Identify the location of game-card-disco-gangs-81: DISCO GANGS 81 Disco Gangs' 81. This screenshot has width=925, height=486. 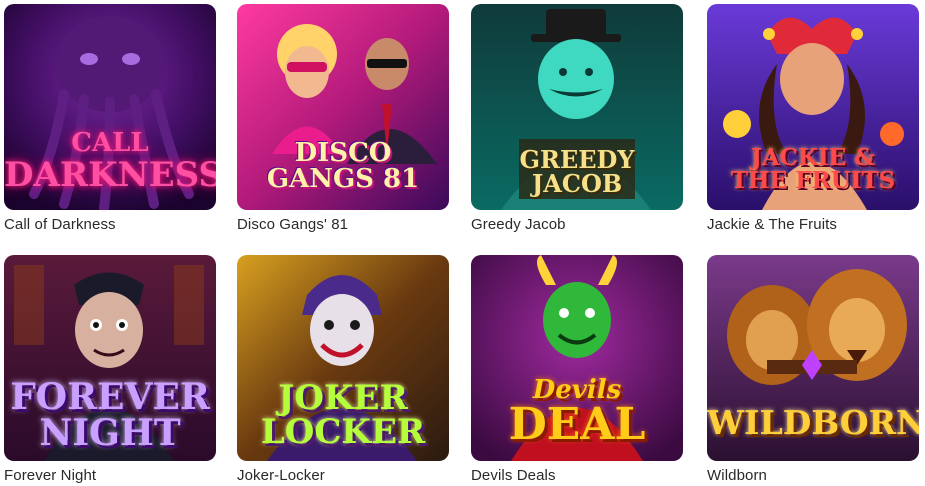
(343, 118).